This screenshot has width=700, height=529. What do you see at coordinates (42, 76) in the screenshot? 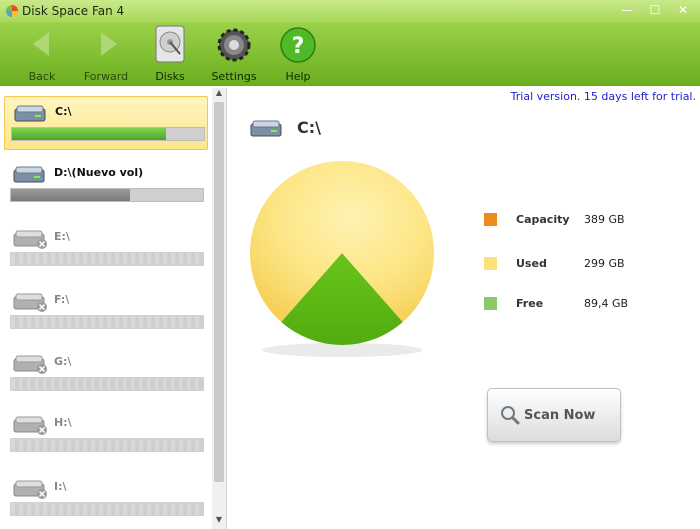
I see `back-label: Back` at bounding box center [42, 76].